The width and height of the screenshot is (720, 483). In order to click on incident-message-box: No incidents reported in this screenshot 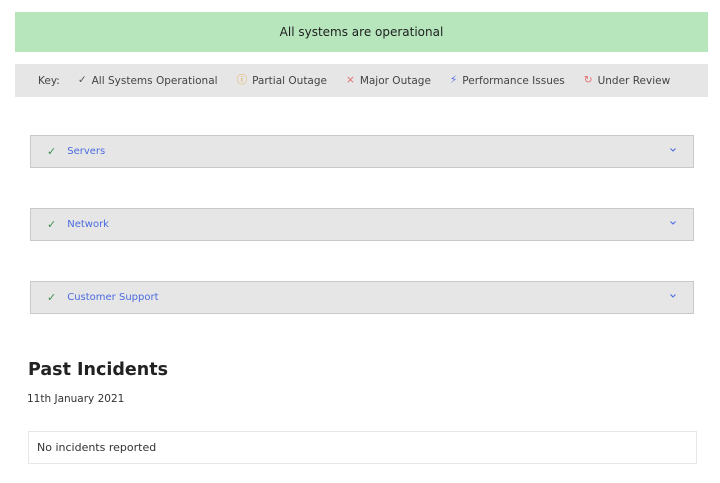, I will do `click(362, 447)`.